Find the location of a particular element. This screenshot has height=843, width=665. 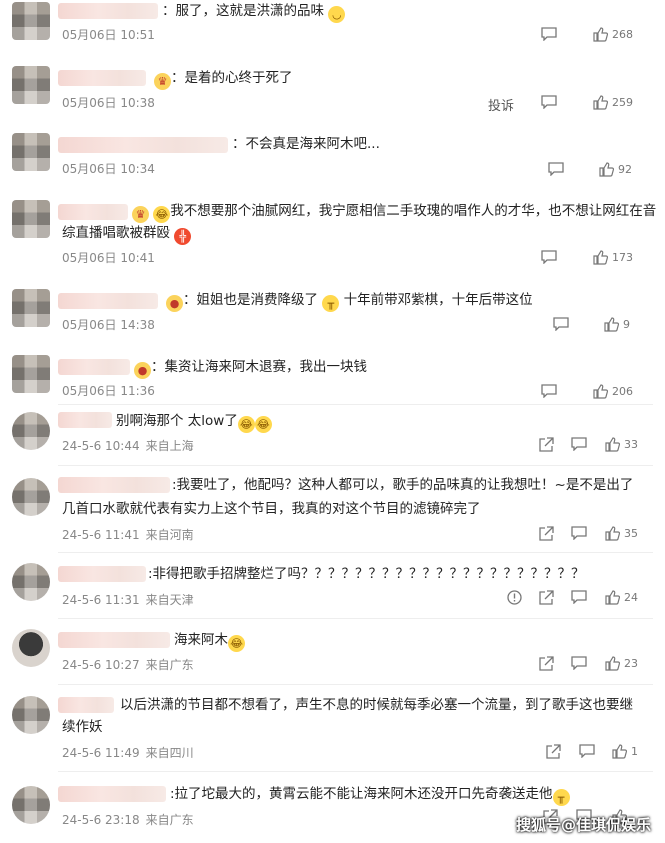

comment-meta: 24-5-6 10:27 来自广东 is located at coordinates (128, 664).